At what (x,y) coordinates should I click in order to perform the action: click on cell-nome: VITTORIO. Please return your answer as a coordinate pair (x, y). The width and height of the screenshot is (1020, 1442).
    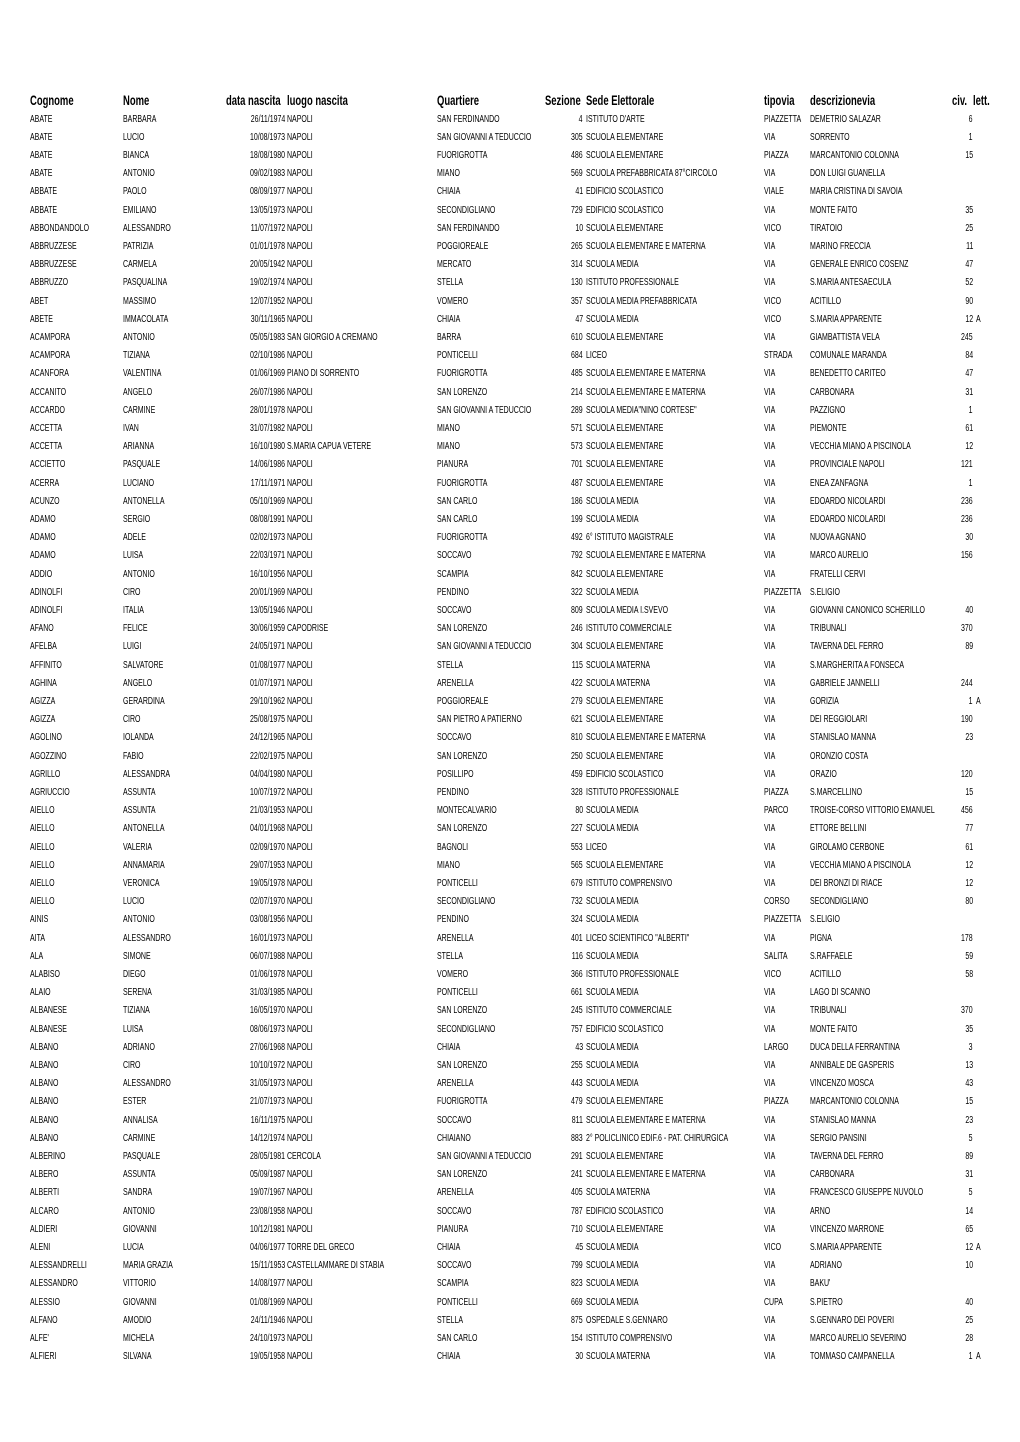
    Looking at the image, I should click on (146, 1283).